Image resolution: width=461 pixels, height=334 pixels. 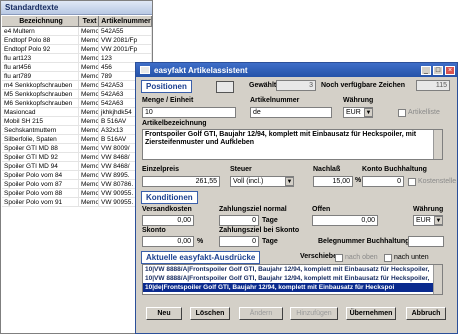 What do you see at coordinates (168, 220) in the screenshot?
I see `versand-input: 0,00` at bounding box center [168, 220].